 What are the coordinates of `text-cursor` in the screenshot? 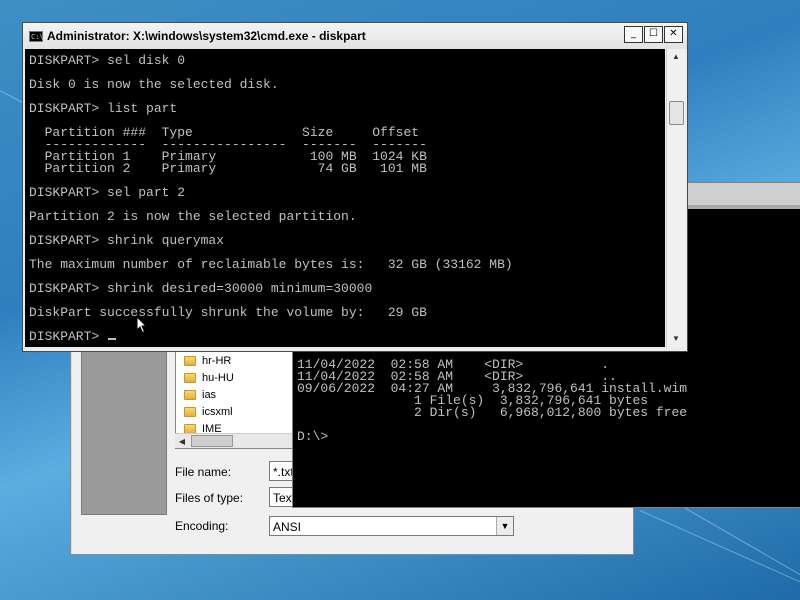 It's located at (112, 339).